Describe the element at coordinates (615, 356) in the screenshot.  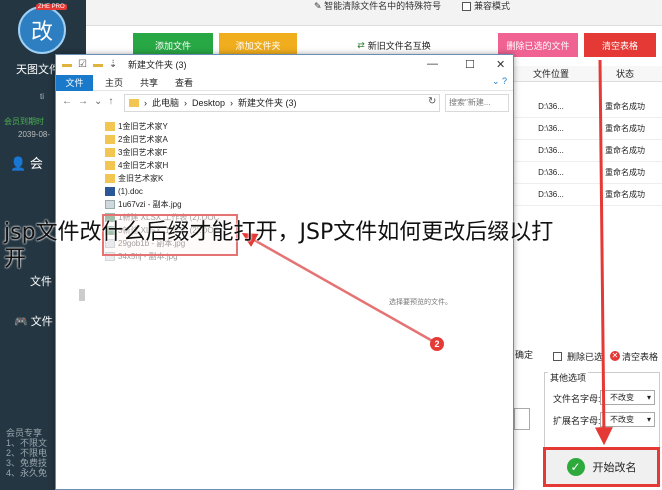
I see `clear-icon: ✕` at that location.